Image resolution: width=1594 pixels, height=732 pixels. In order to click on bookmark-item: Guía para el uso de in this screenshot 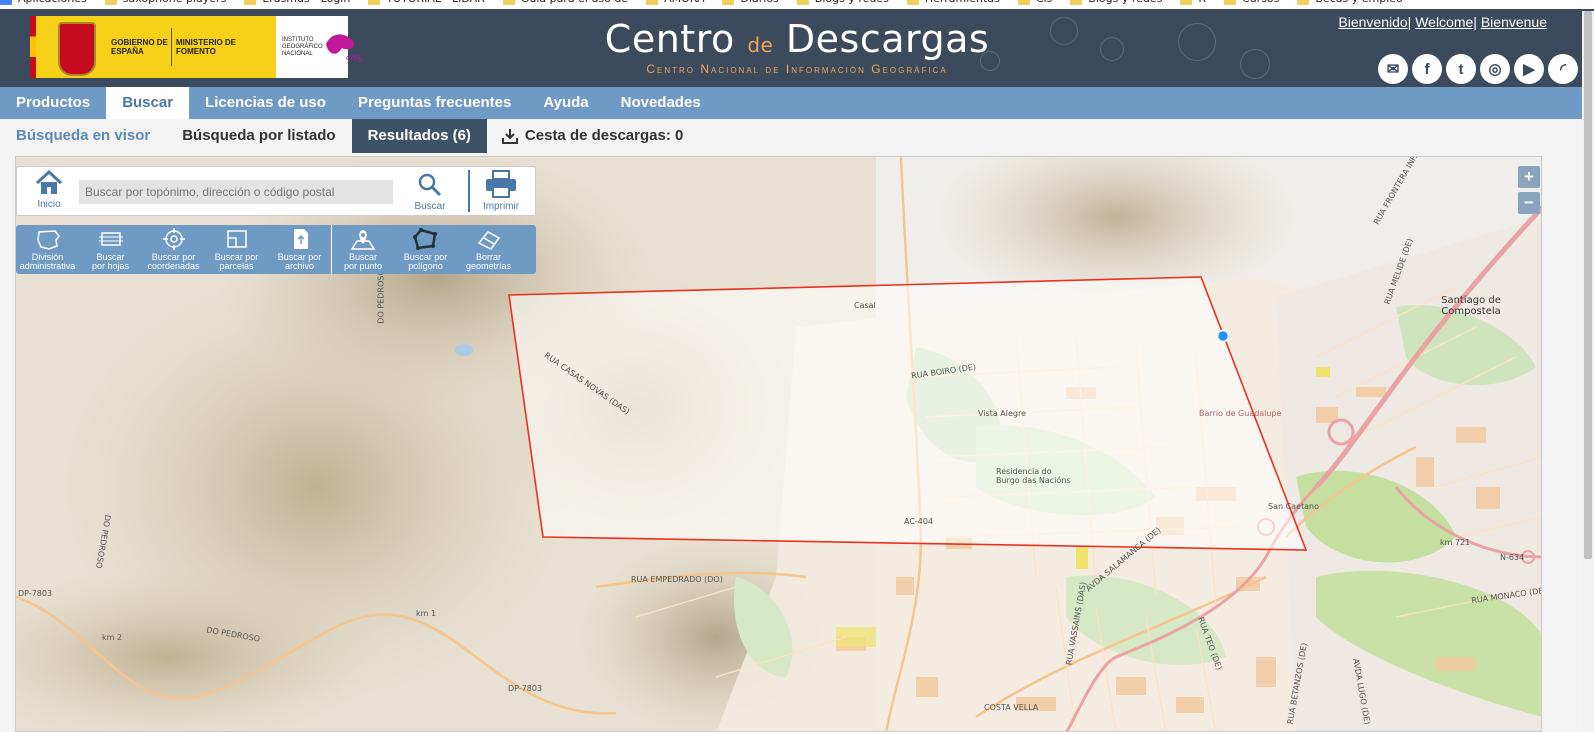, I will do `click(565, 2)`.